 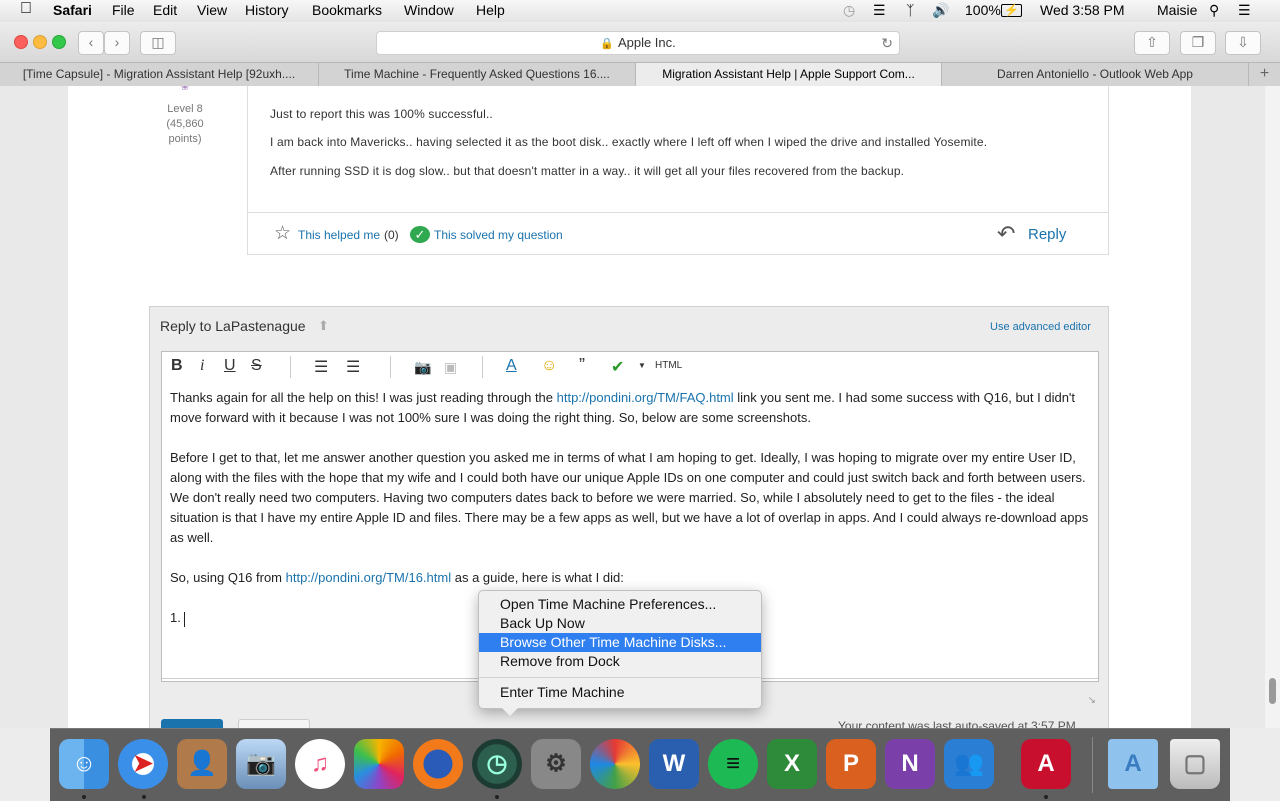 I want to click on page-scrollbar, so click(x=1272, y=407).